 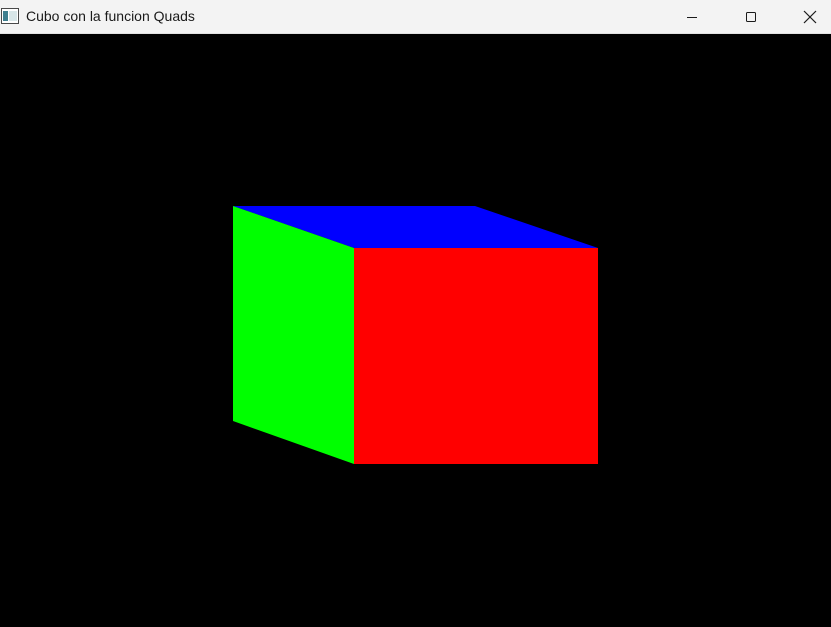 What do you see at coordinates (10, 16) in the screenshot?
I see `app-window-icon` at bounding box center [10, 16].